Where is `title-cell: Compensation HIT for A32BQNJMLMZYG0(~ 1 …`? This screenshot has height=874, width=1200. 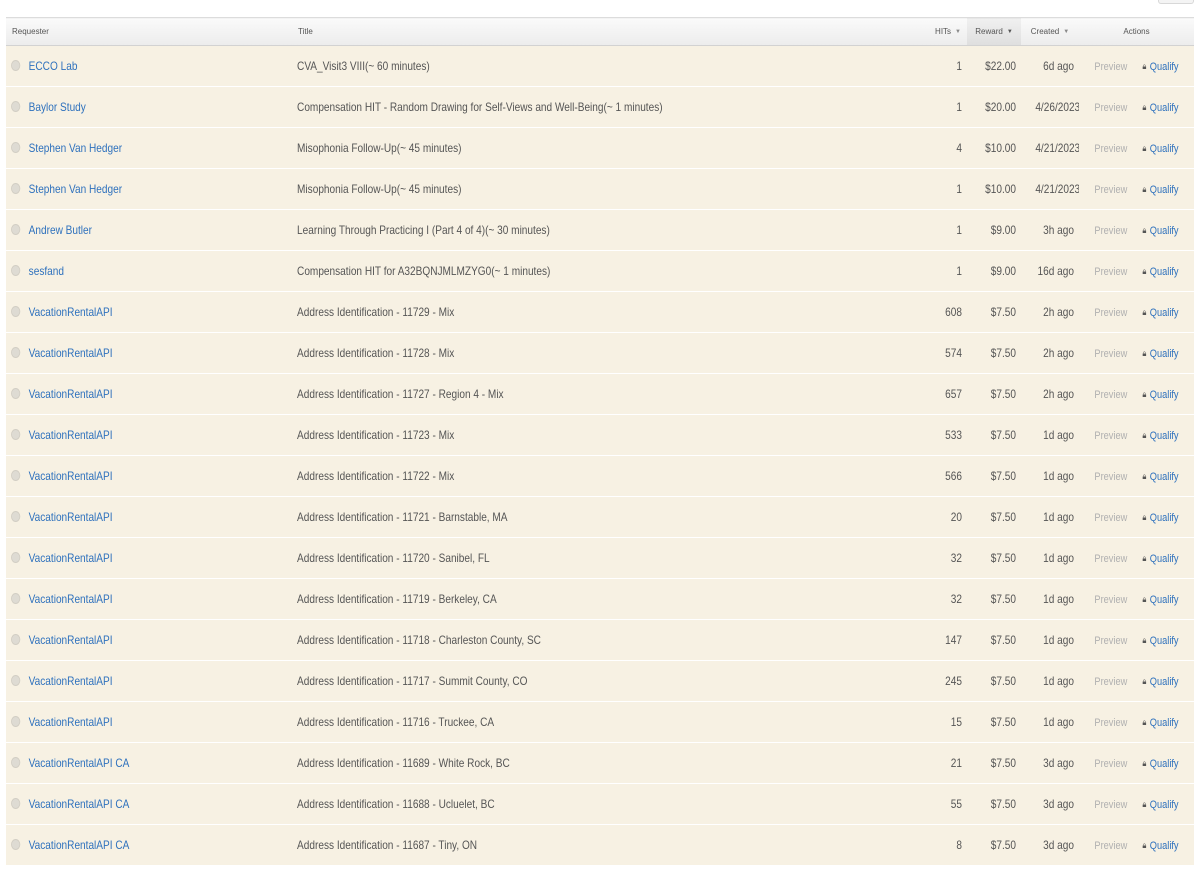 title-cell: Compensation HIT for A32BQNJMLMZYG0(~ 1 … is located at coordinates (556, 271).